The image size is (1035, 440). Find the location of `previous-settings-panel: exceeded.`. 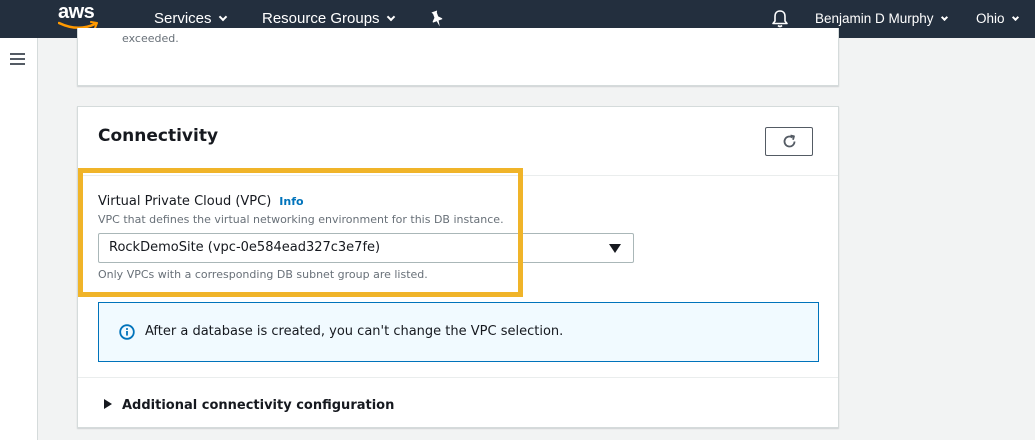

previous-settings-panel: exceeded. is located at coordinates (458, 57).